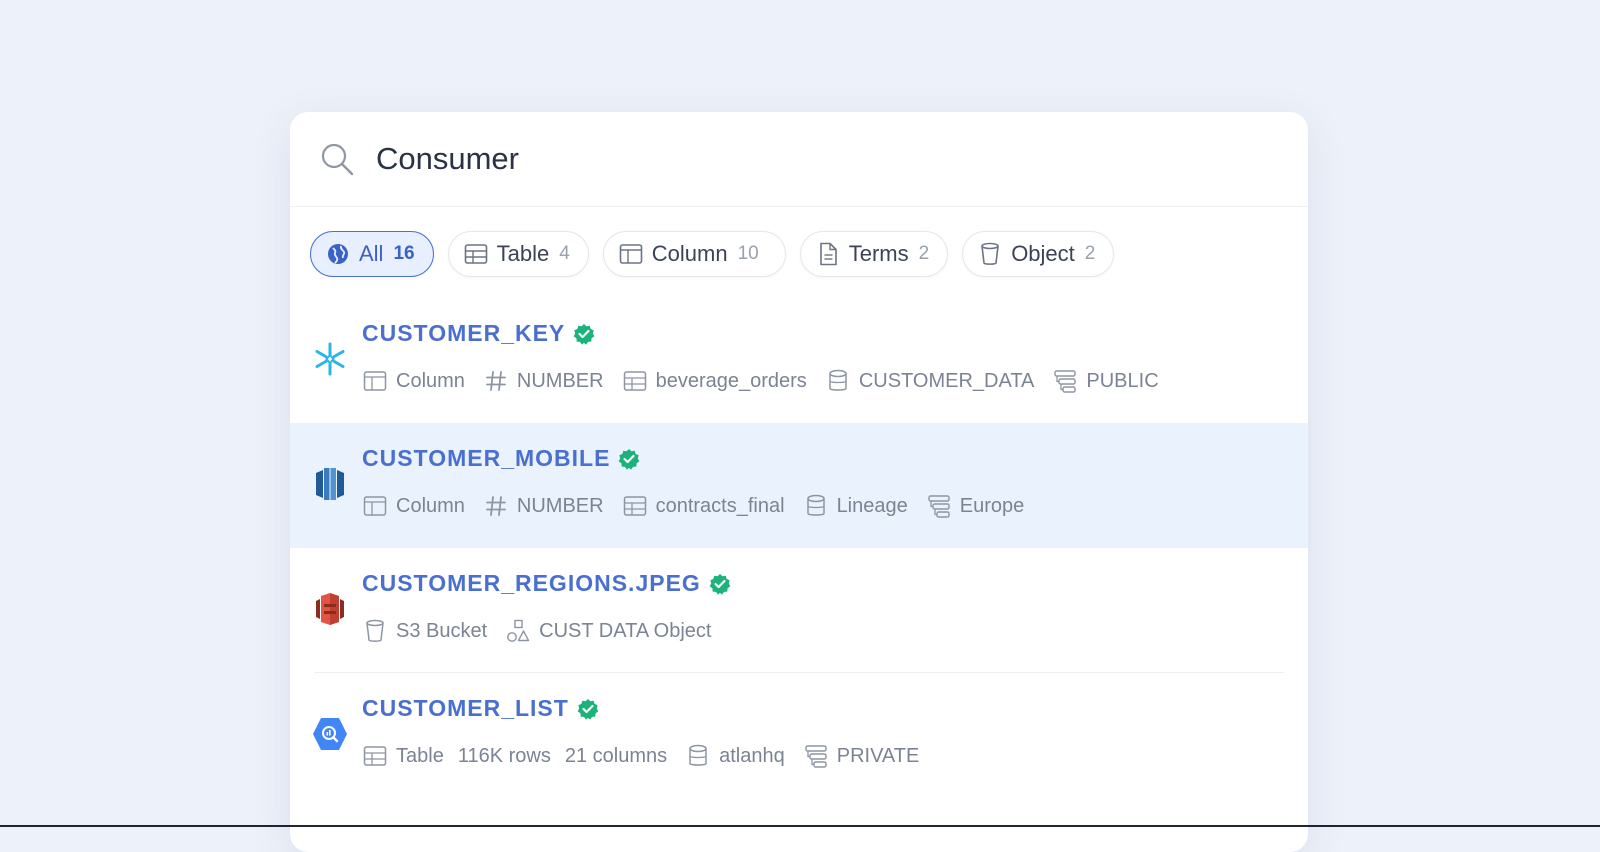  I want to click on result-title: CUSTOMER_REGIONS.JPEG, so click(531, 583).